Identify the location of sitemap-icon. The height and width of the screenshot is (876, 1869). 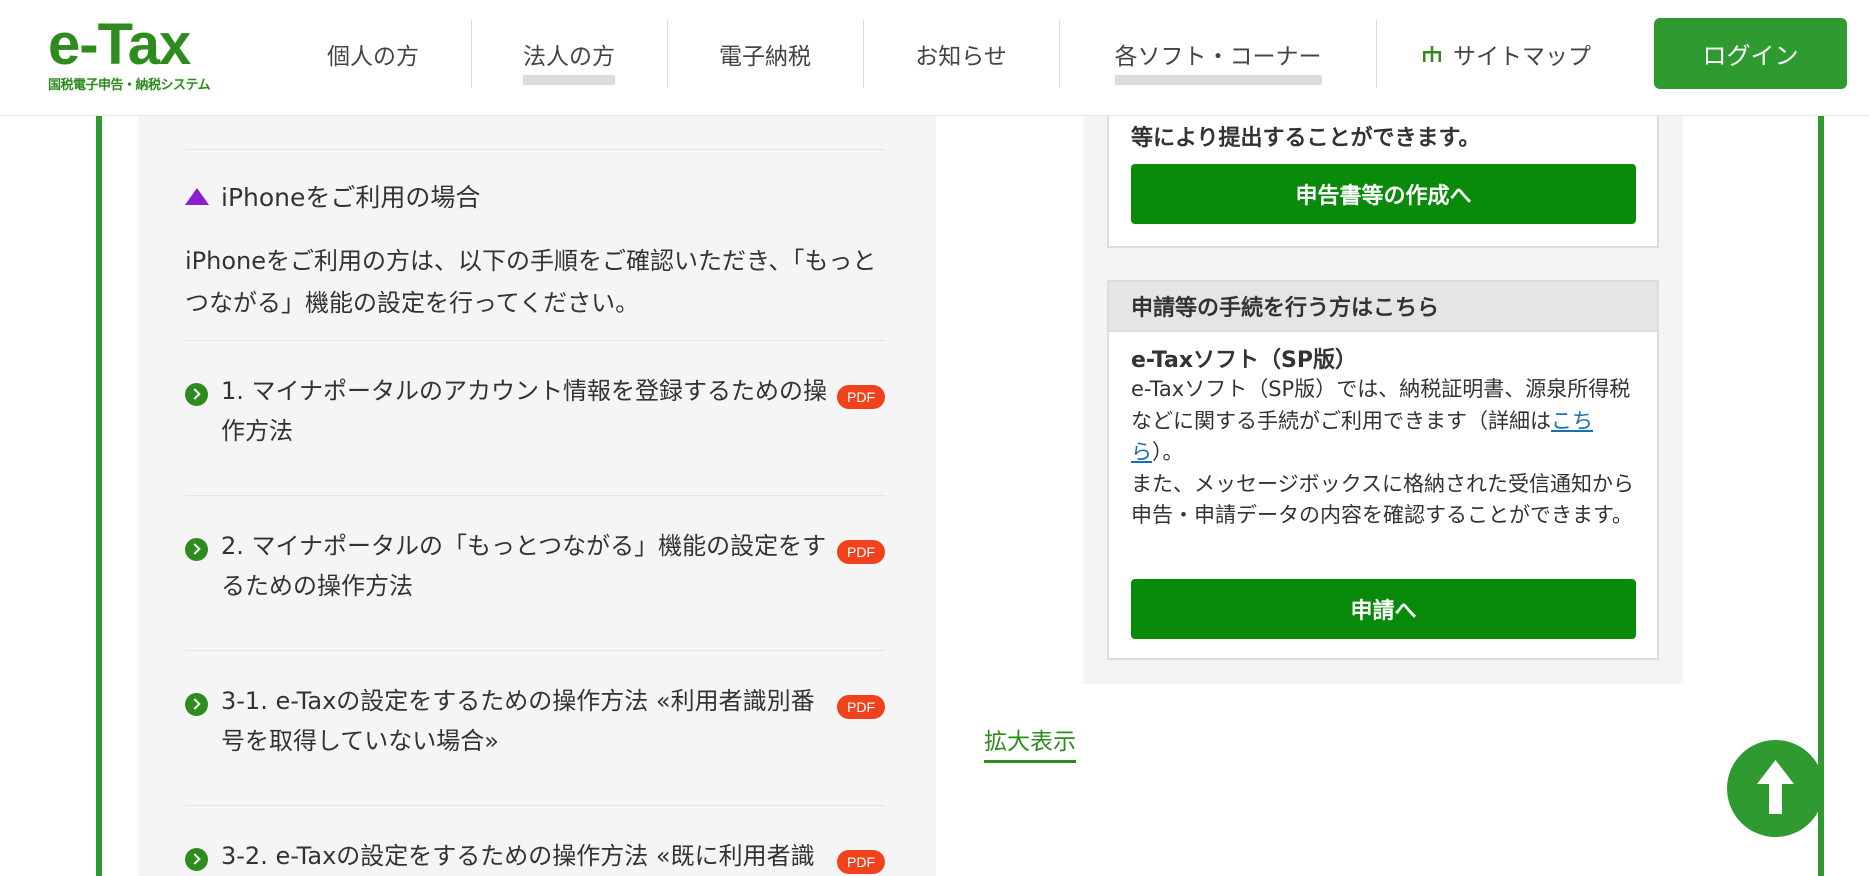
(1432, 54).